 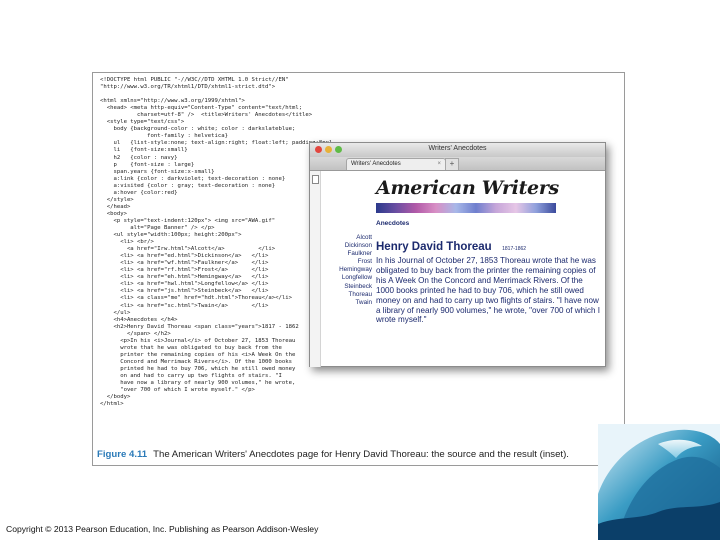 I want to click on tab-writers-anecdotes: Writers' Anecdotes ×, so click(x=396, y=164).